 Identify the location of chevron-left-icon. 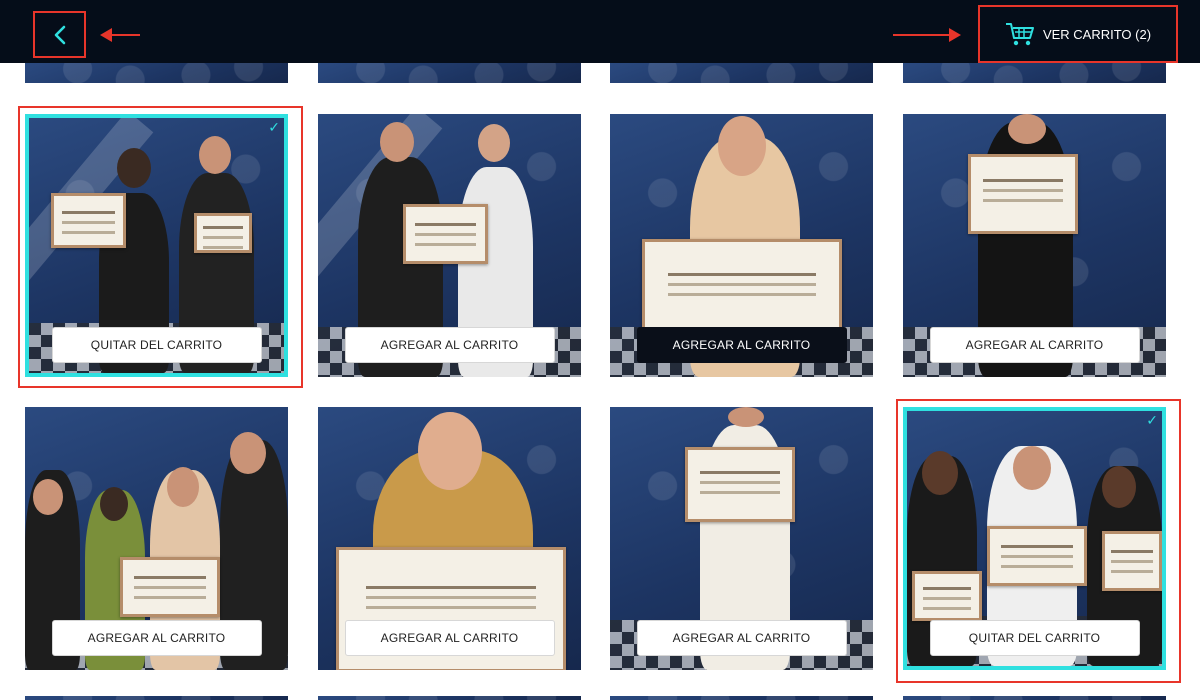
(59, 34).